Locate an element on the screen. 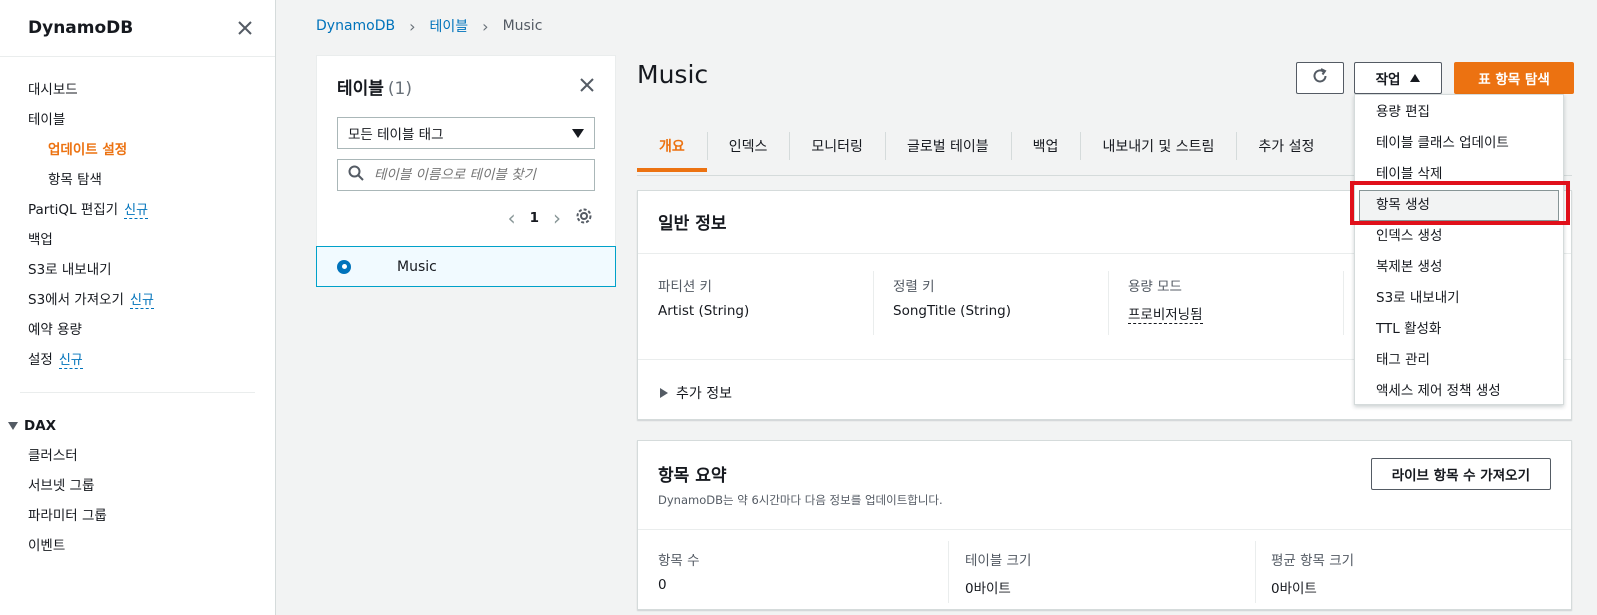 Image resolution: width=1597 pixels, height=615 pixels. get-live-item-count-button: 라이브 항목 수 가져오기 is located at coordinates (1460, 474).